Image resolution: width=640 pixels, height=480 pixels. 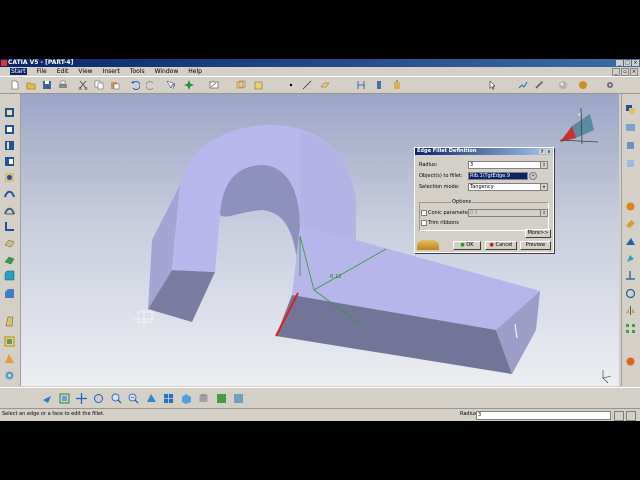 What do you see at coordinates (563, 85) in the screenshot?
I see `render-style-icon` at bounding box center [563, 85].